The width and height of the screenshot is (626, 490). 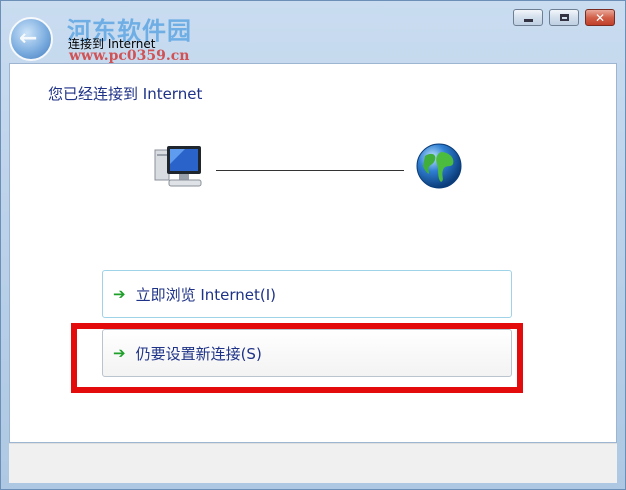 I want to click on close-icon: ✕, so click(x=600, y=17).